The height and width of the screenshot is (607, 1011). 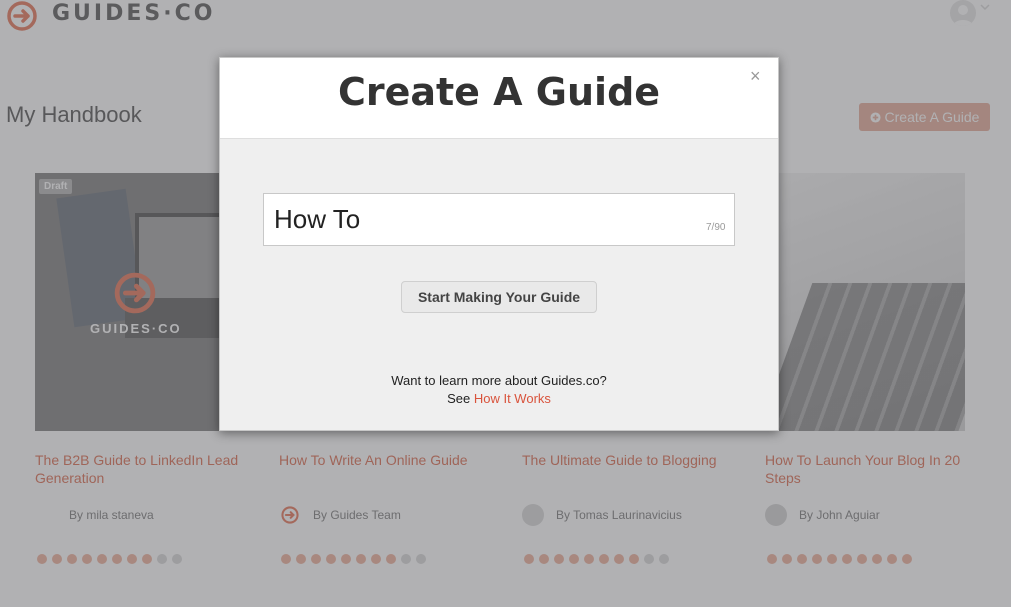 I want to click on how-it-works-line: See How It Works, so click(x=499, y=399).